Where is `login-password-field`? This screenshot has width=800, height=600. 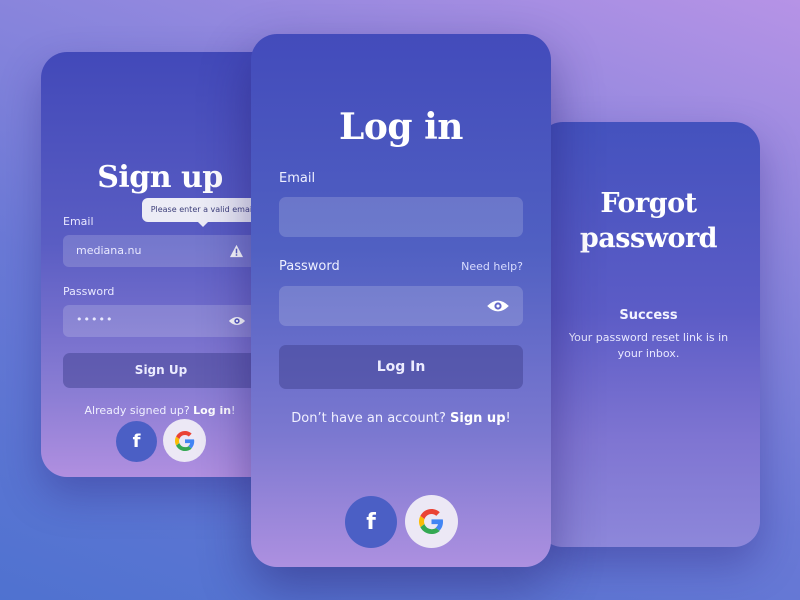
login-password-field is located at coordinates (401, 306).